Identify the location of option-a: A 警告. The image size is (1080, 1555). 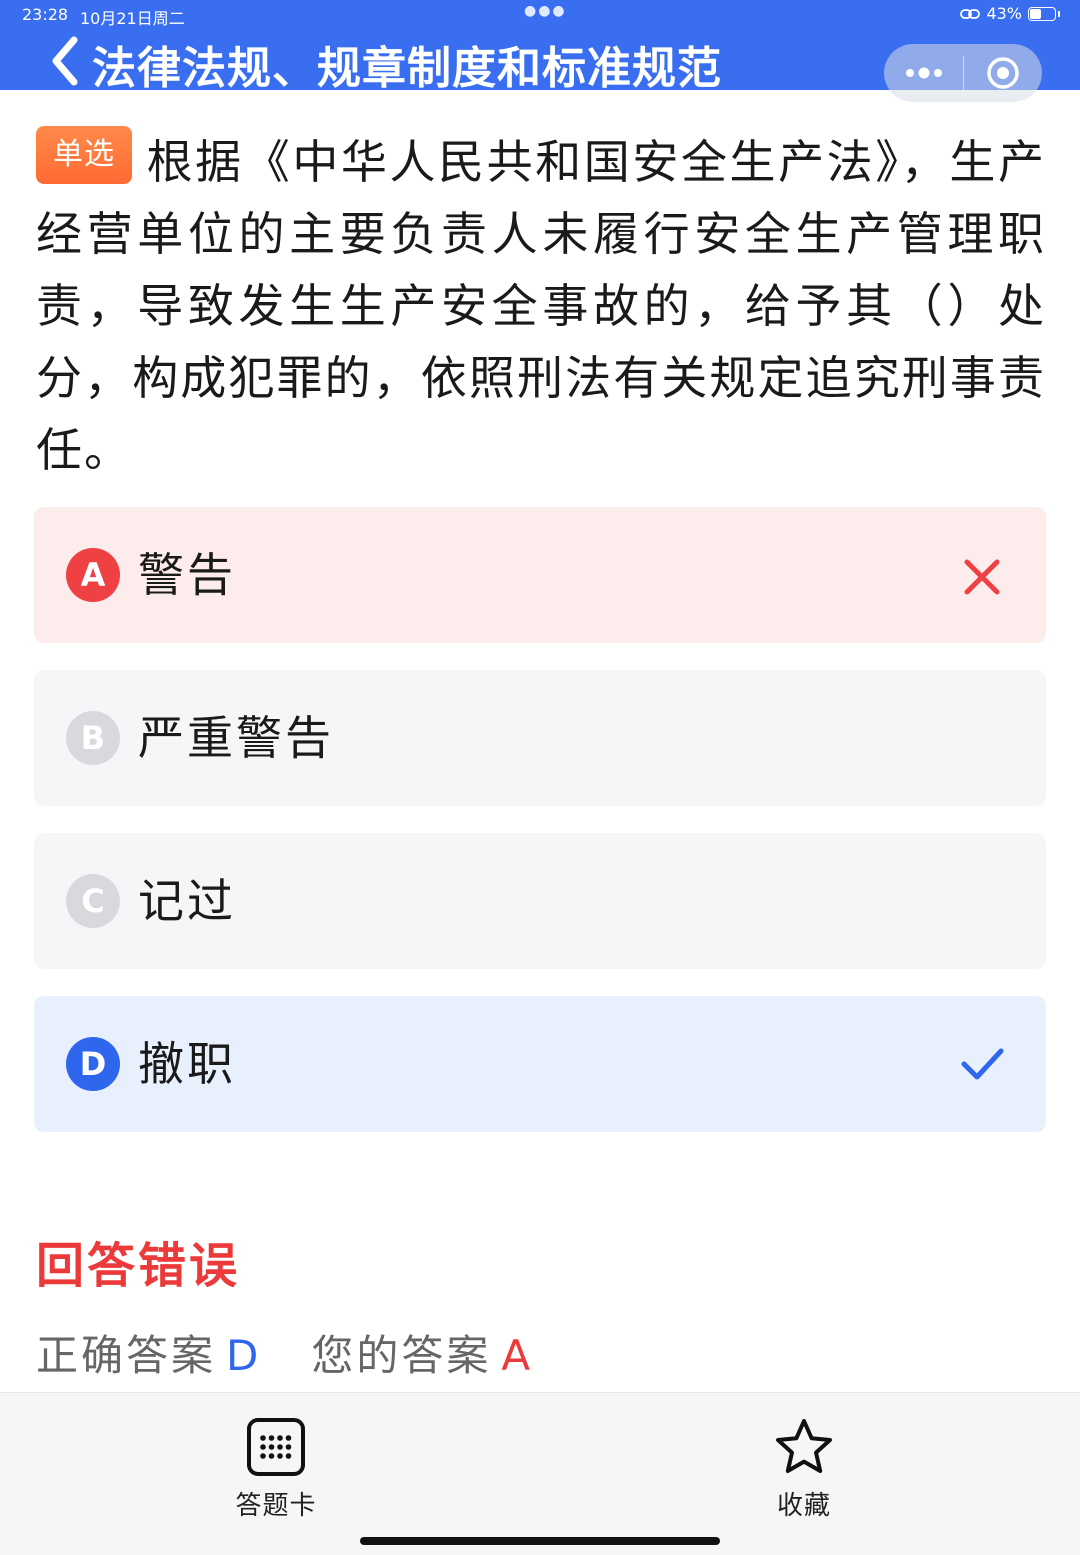
(540, 575).